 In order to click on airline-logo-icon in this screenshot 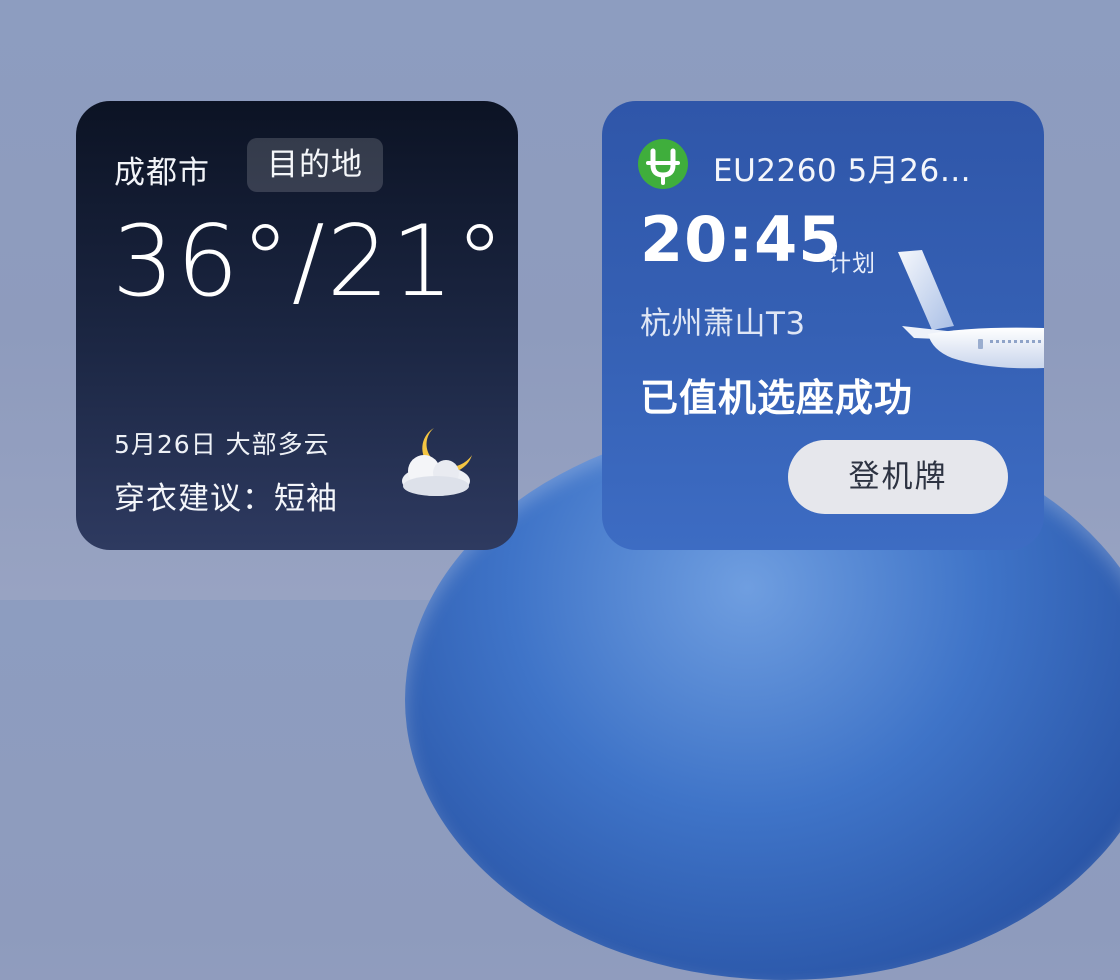, I will do `click(663, 164)`.